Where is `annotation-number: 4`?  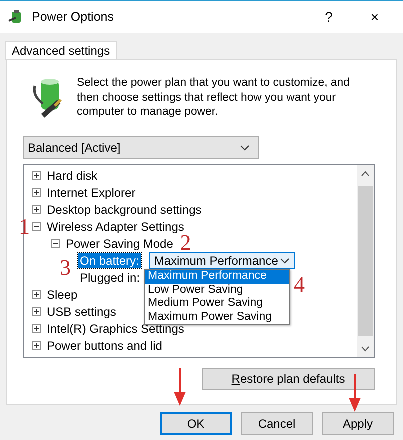
annotation-number: 4 is located at coordinates (299, 285).